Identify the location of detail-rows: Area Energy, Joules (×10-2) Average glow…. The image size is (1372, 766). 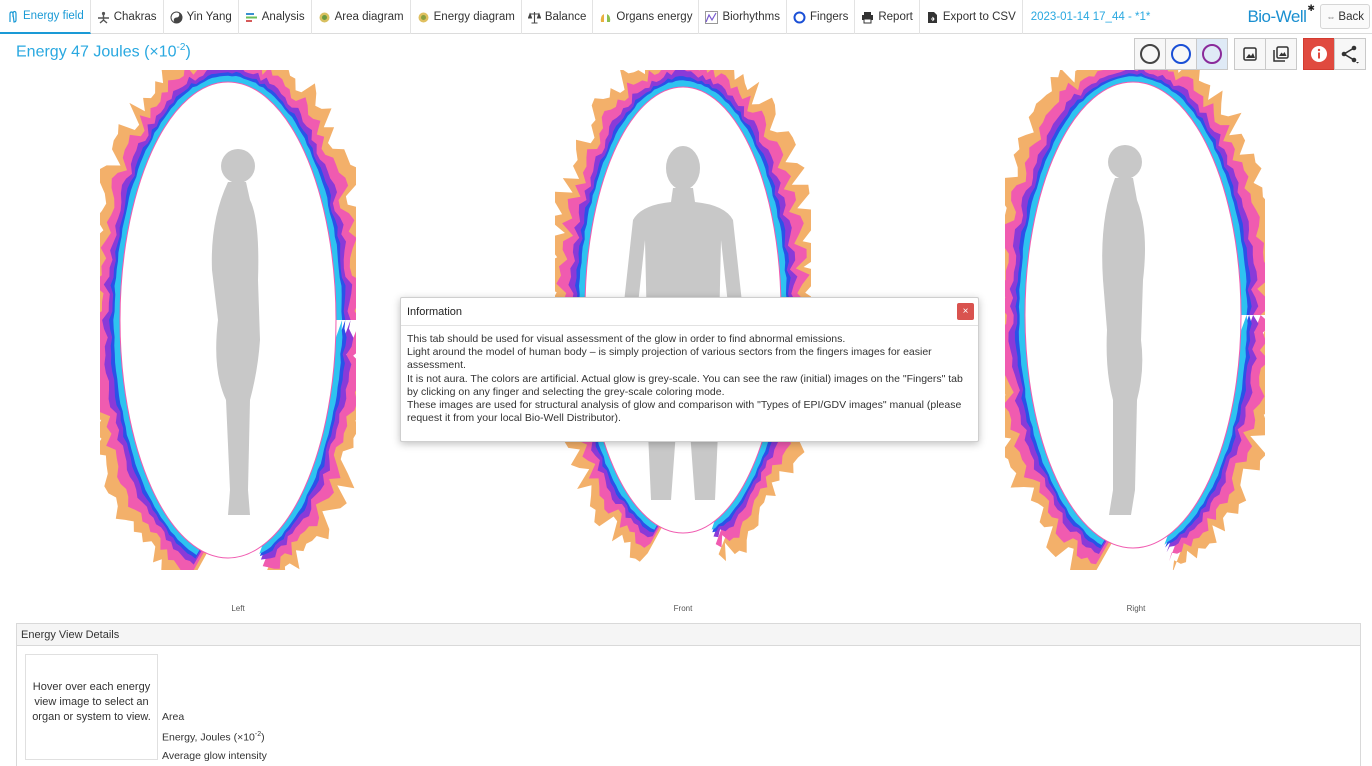
(214, 736).